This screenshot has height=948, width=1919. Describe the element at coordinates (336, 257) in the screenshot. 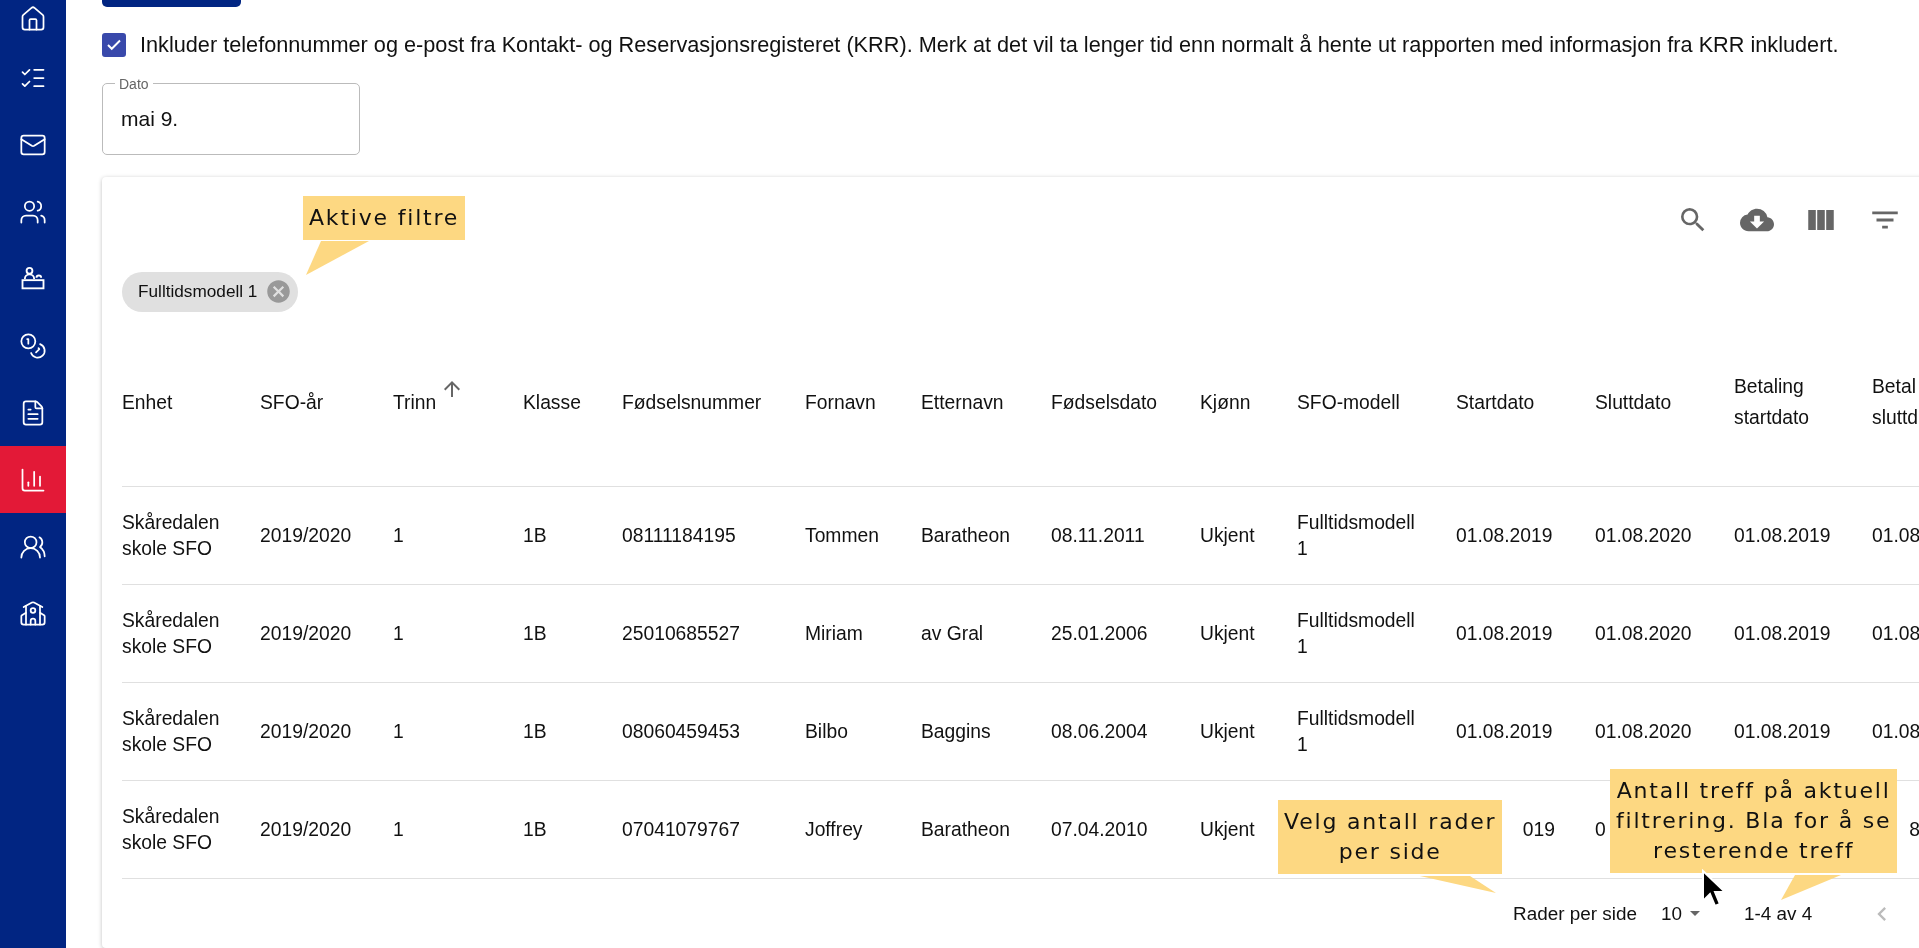

I see `callout-pointer` at that location.